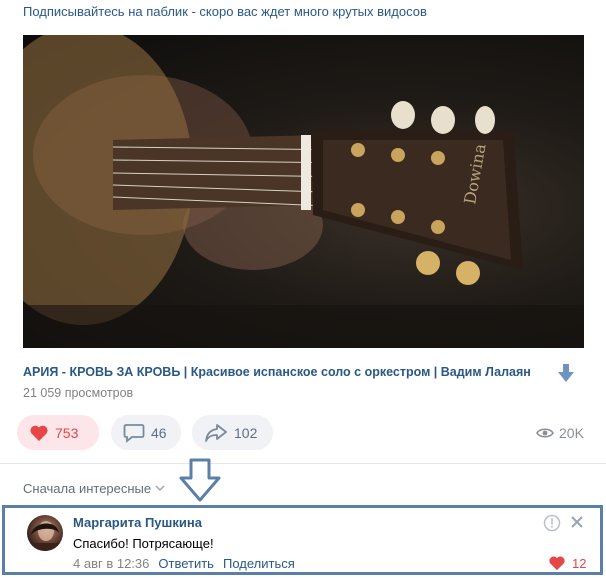  I want to click on avatar, so click(45, 533).